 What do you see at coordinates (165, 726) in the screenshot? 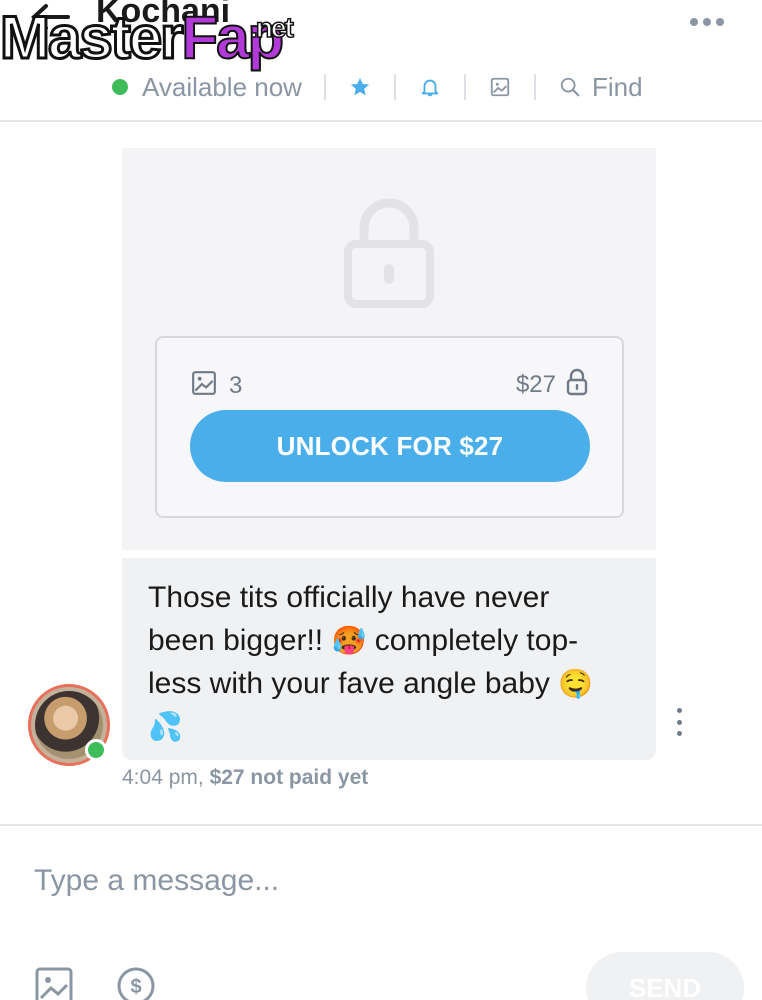
I see `sweat-droplets-emoji: 💦` at bounding box center [165, 726].